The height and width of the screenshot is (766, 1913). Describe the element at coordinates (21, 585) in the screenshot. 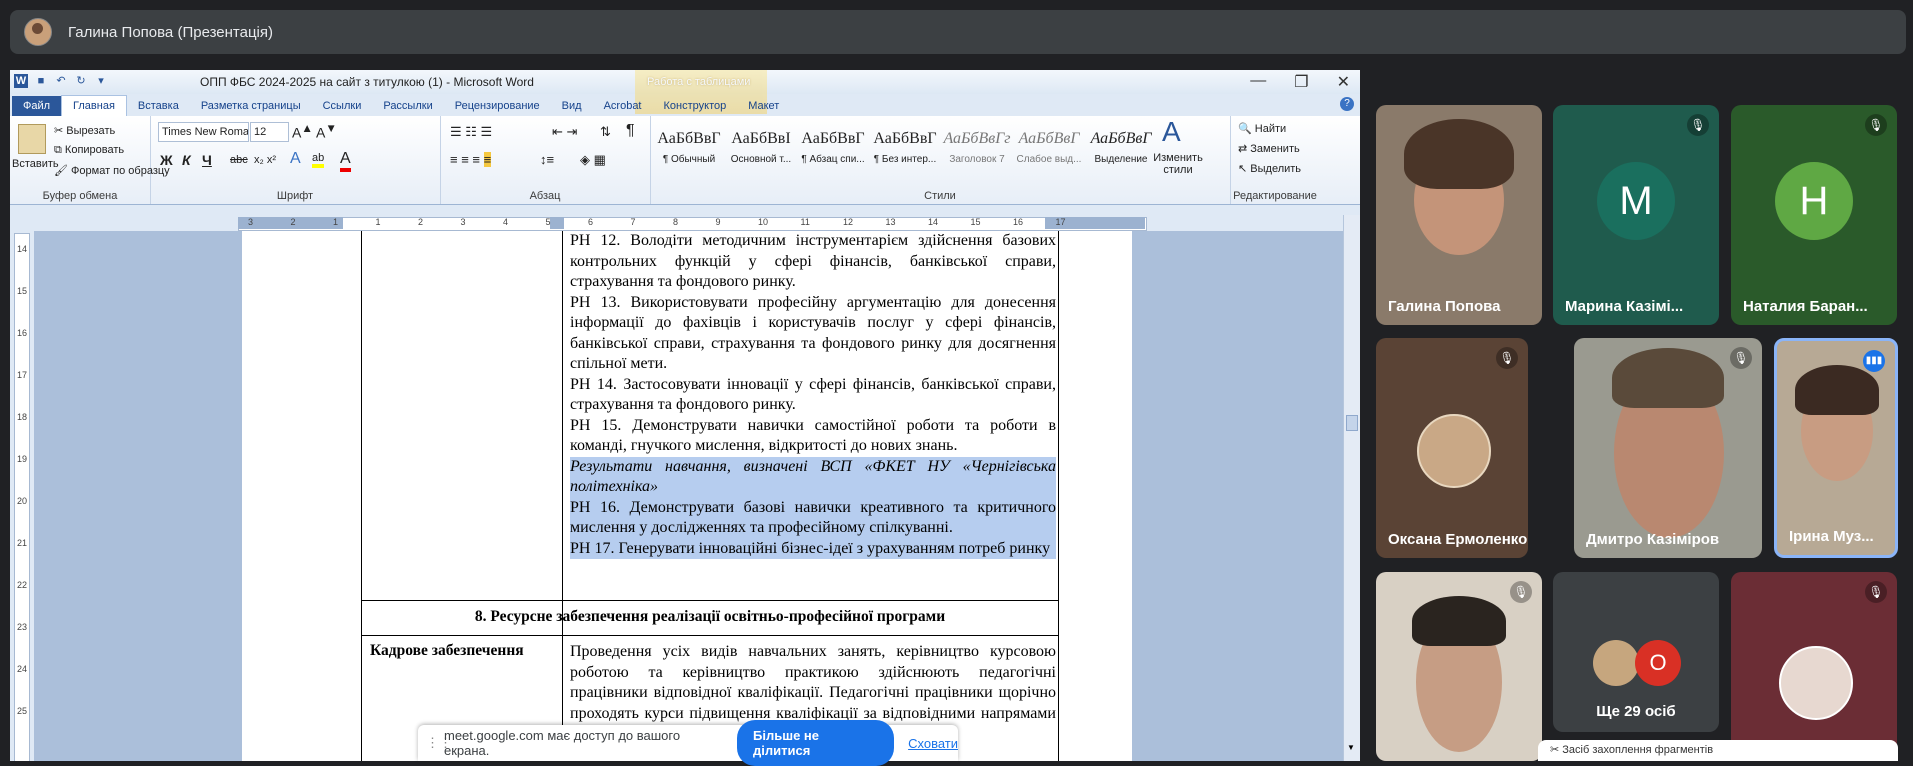

I see `ruler-number: 22` at that location.